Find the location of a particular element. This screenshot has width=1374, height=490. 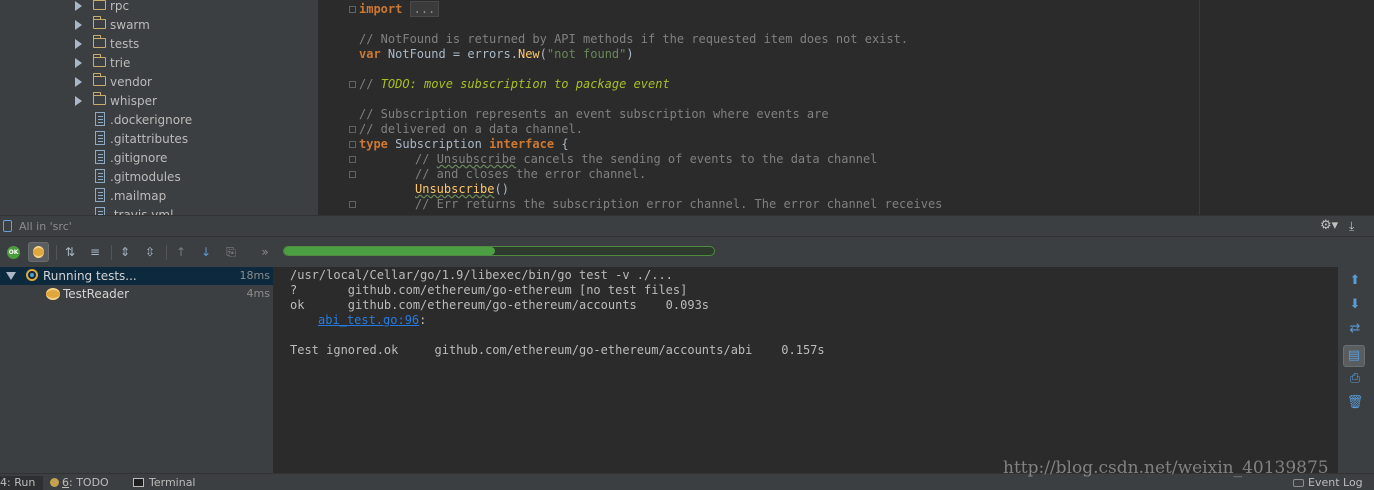

todo-comment: TODO: move subscription to package event is located at coordinates (525, 84).